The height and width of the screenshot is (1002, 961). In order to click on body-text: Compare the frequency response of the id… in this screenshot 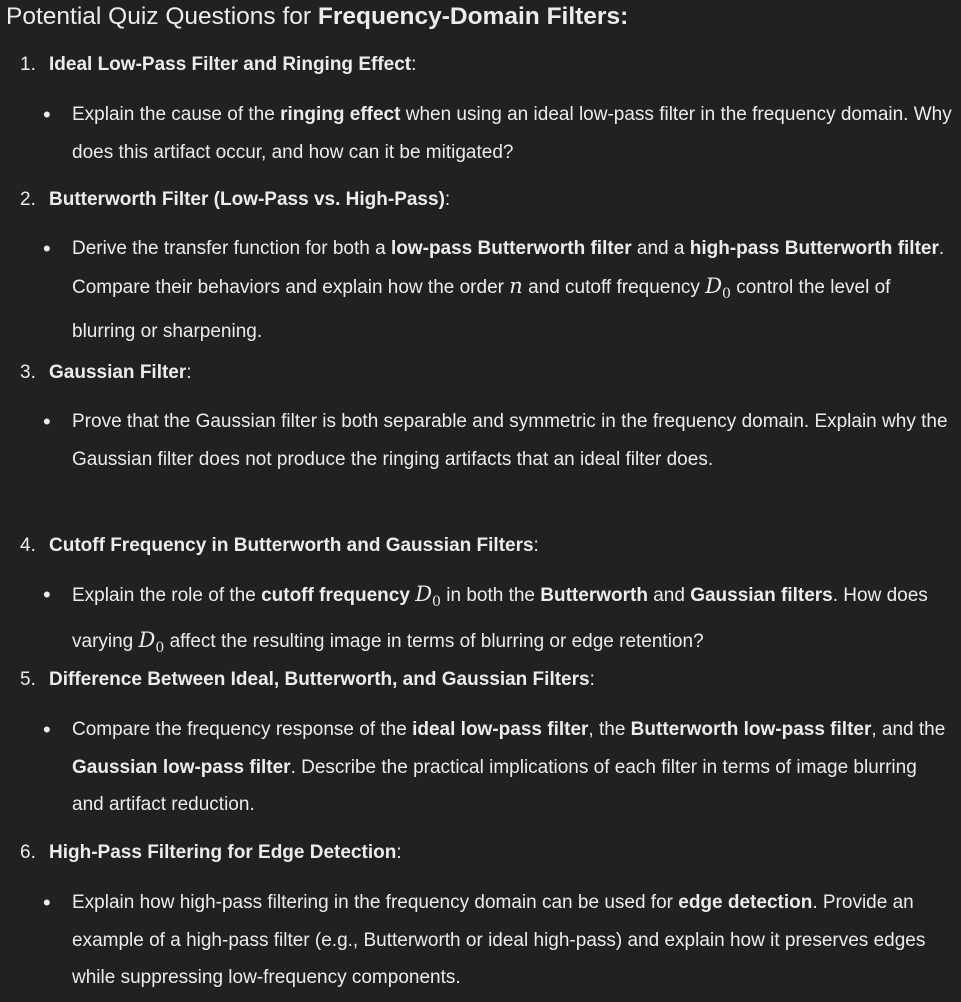, I will do `click(508, 767)`.